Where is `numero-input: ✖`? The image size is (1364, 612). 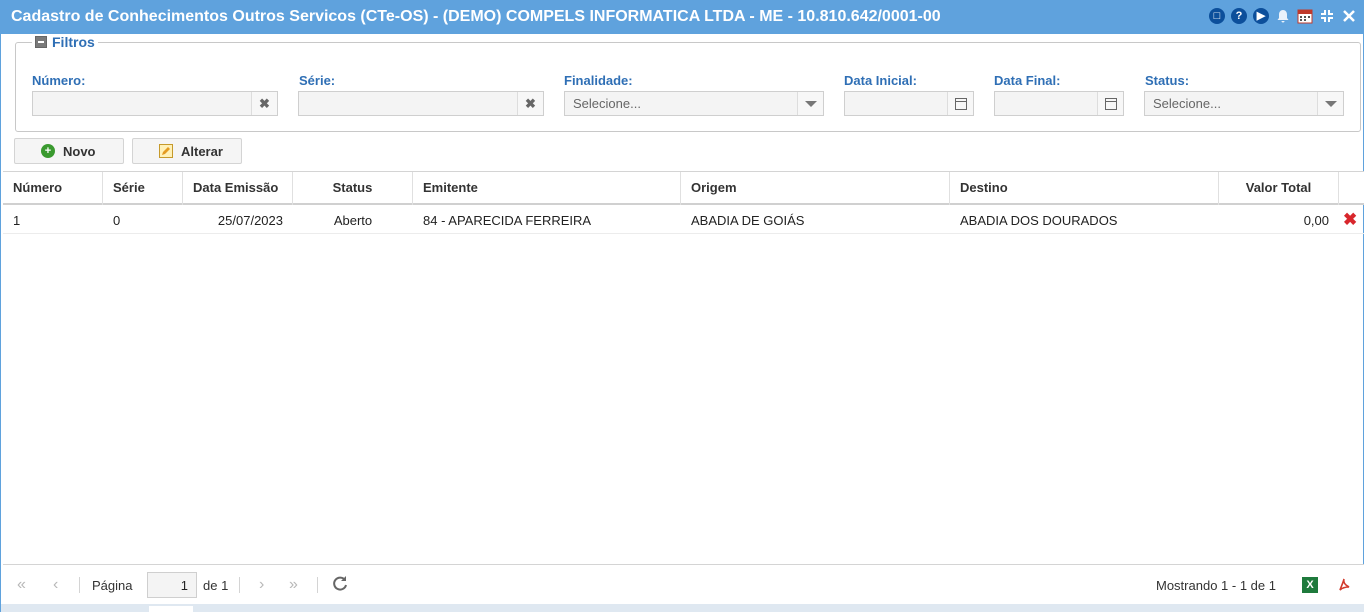
numero-input: ✖ is located at coordinates (155, 103).